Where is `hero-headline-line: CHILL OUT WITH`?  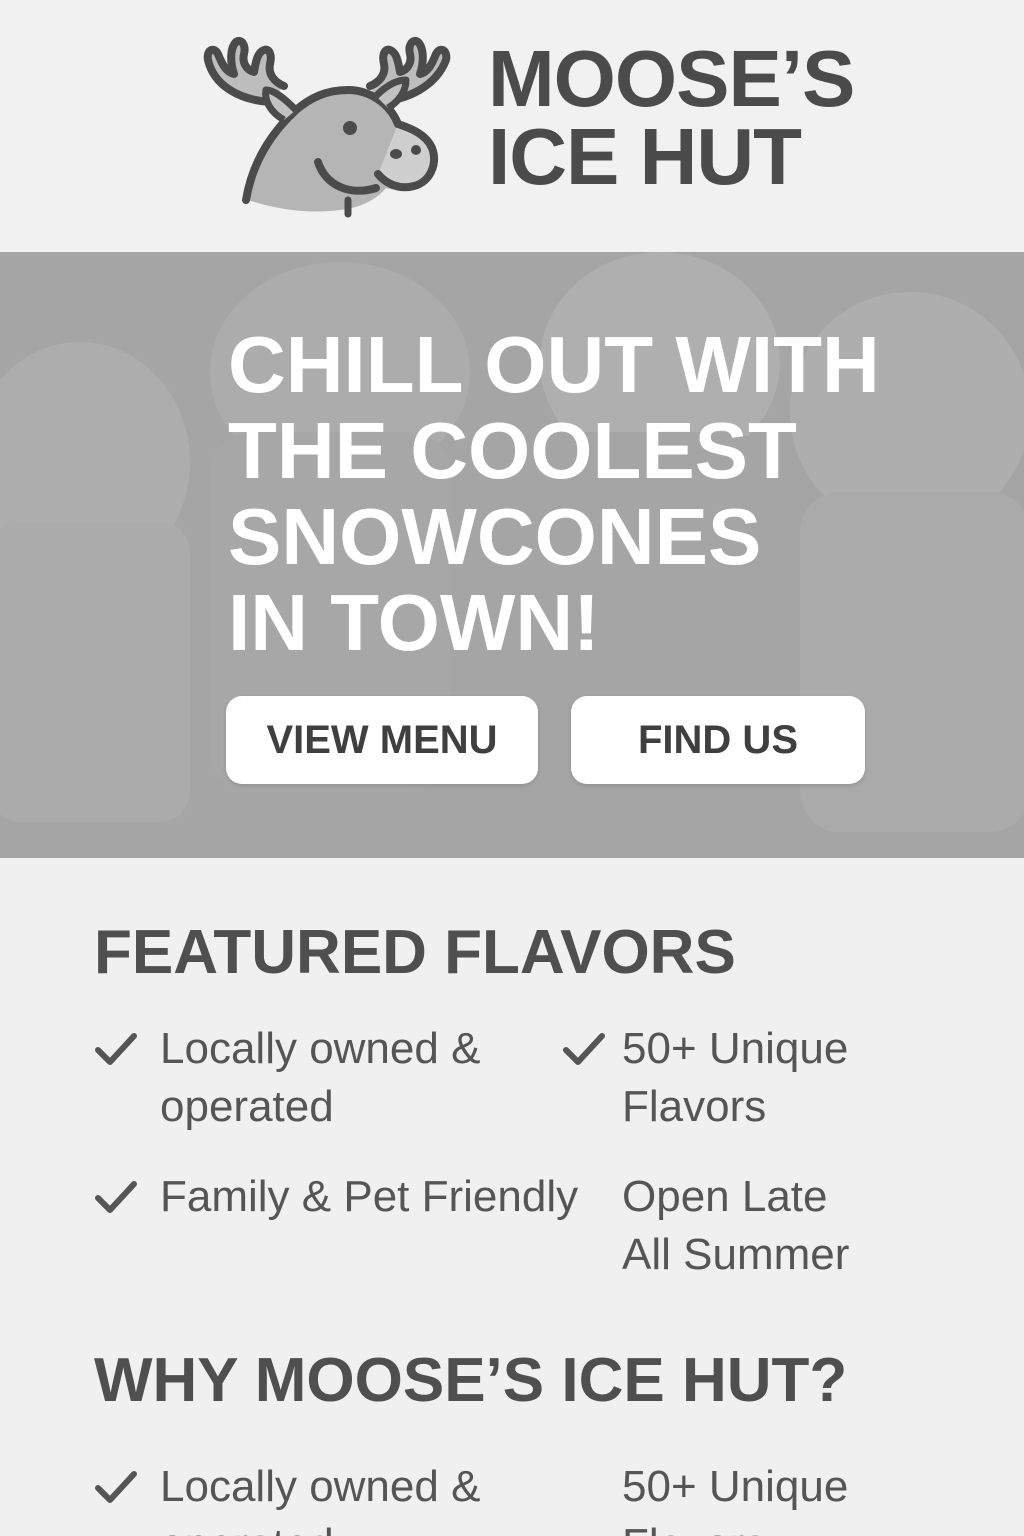
hero-headline-line: CHILL OUT WITH is located at coordinates (554, 364).